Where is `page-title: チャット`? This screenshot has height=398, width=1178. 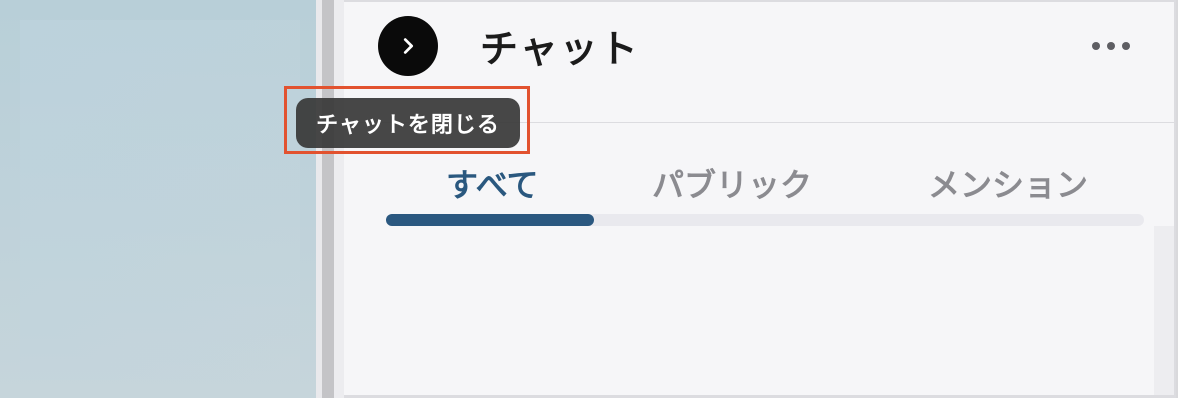 page-title: チャット is located at coordinates (560, 49).